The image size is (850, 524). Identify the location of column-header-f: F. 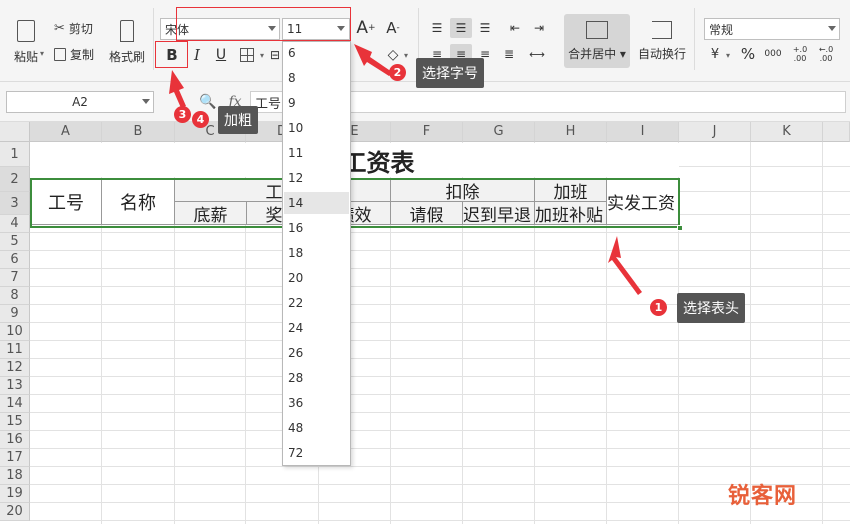
(427, 132).